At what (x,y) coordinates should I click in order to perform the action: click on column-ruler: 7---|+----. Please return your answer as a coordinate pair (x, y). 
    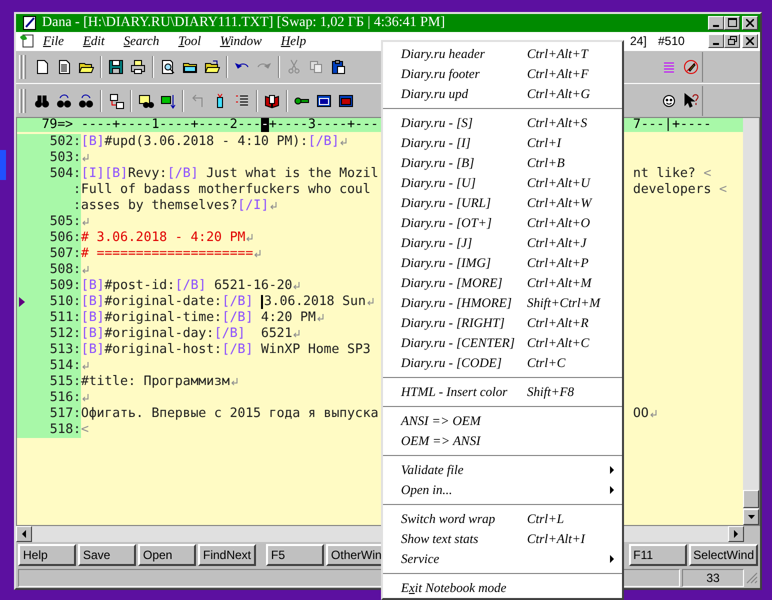
    Looking at the image, I should click on (672, 125).